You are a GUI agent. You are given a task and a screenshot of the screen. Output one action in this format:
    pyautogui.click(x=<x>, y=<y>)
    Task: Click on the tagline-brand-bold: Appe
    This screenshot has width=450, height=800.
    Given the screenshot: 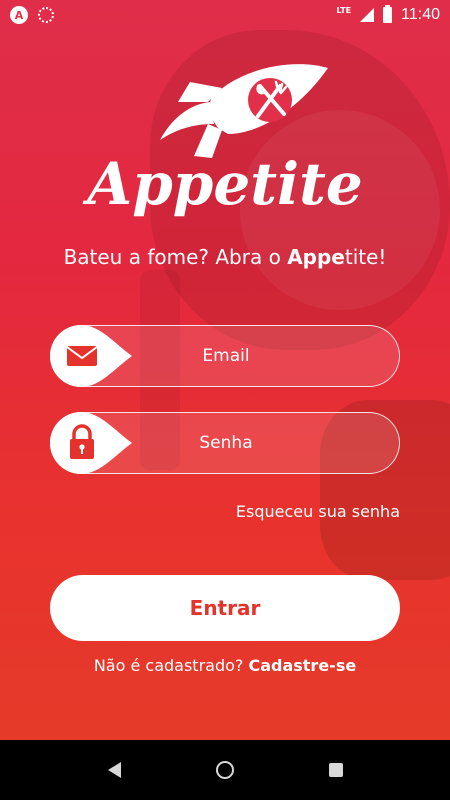 What is the action you would take?
    pyautogui.click(x=316, y=257)
    